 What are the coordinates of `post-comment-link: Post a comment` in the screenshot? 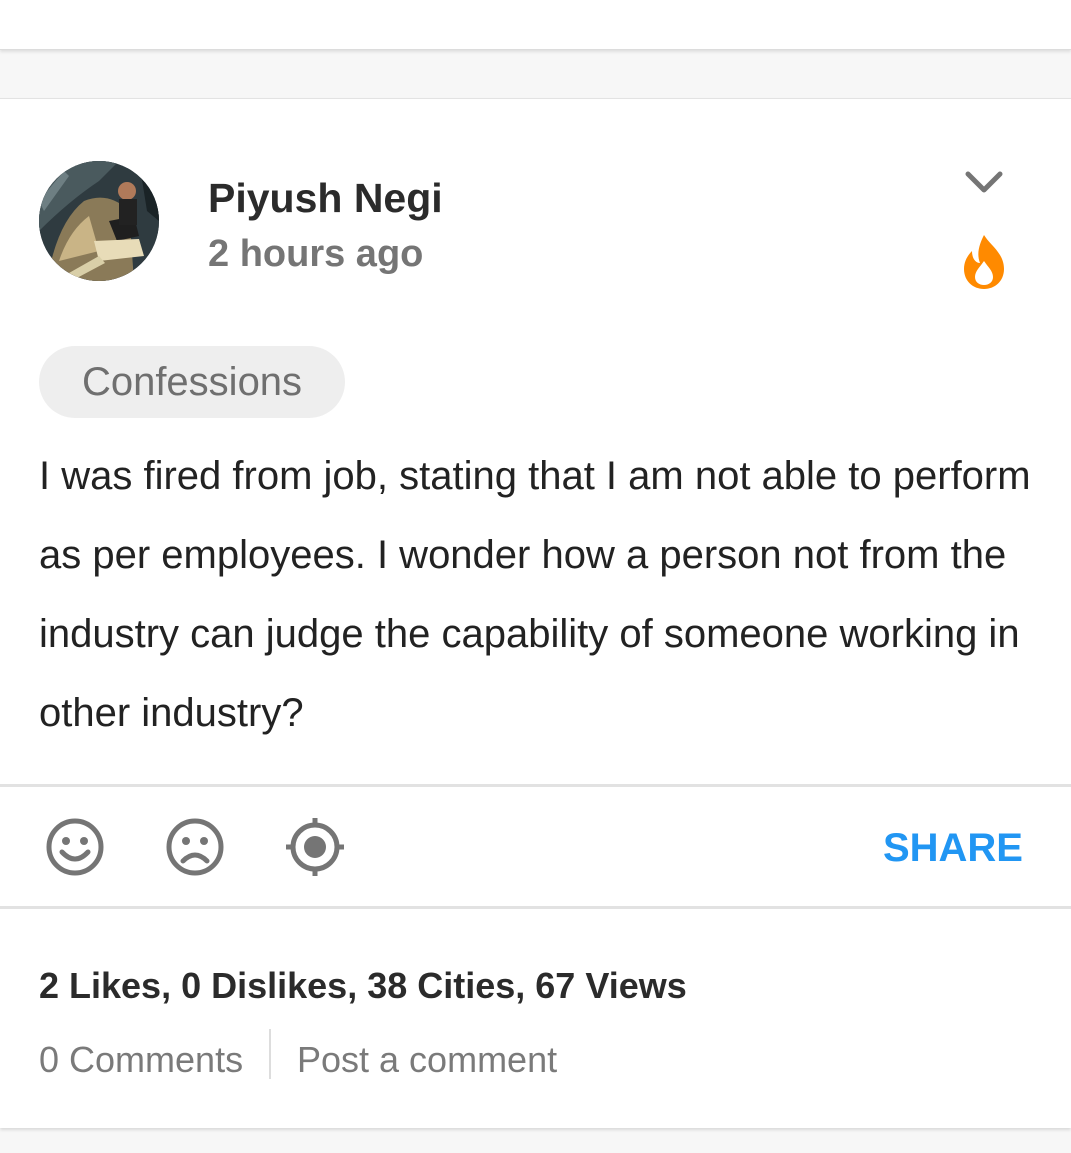 It's located at (427, 1060).